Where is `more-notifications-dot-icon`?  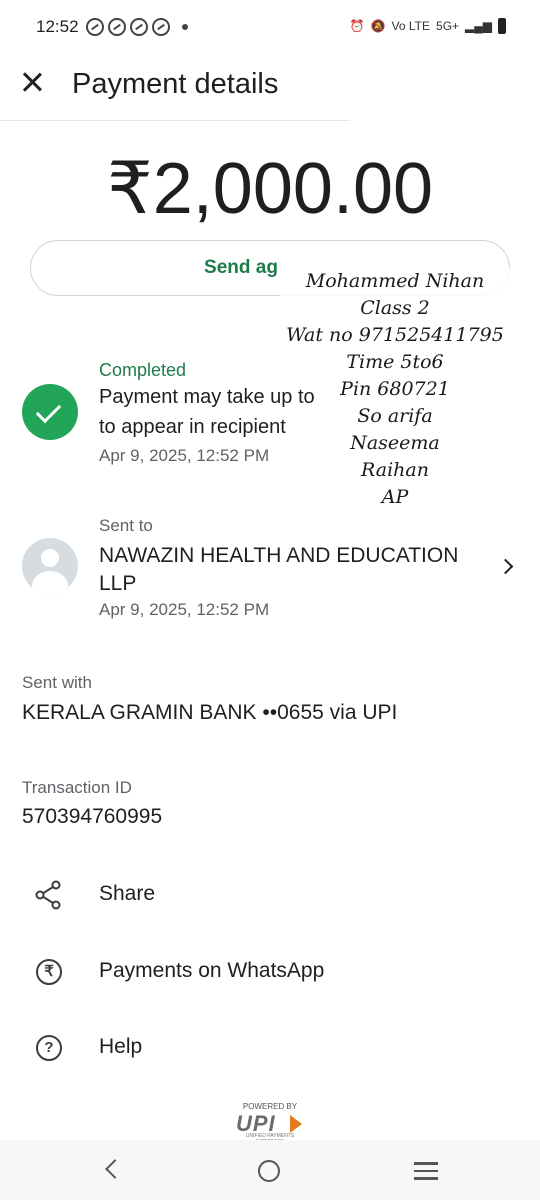
more-notifications-dot-icon is located at coordinates (185, 27).